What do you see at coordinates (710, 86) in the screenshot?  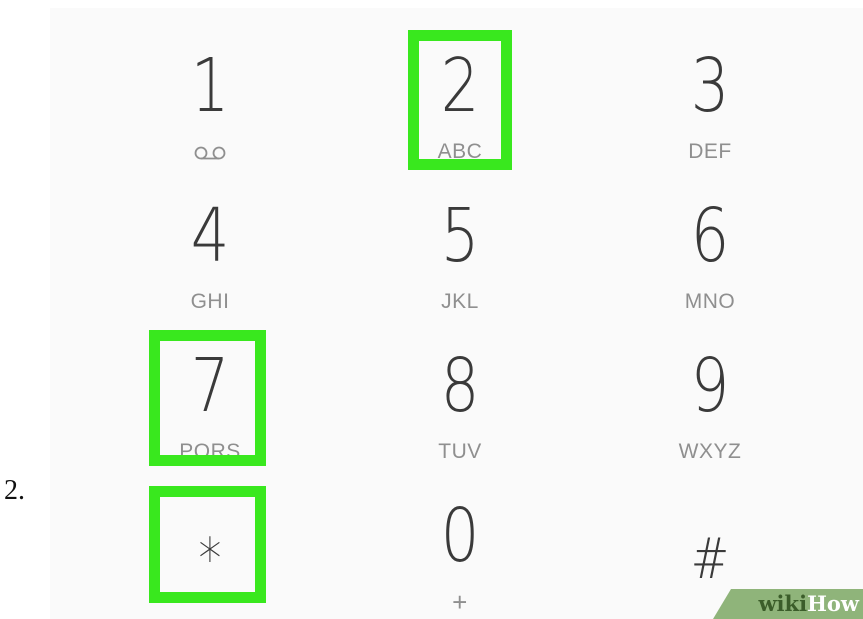 I see `key-digit: 3` at bounding box center [710, 86].